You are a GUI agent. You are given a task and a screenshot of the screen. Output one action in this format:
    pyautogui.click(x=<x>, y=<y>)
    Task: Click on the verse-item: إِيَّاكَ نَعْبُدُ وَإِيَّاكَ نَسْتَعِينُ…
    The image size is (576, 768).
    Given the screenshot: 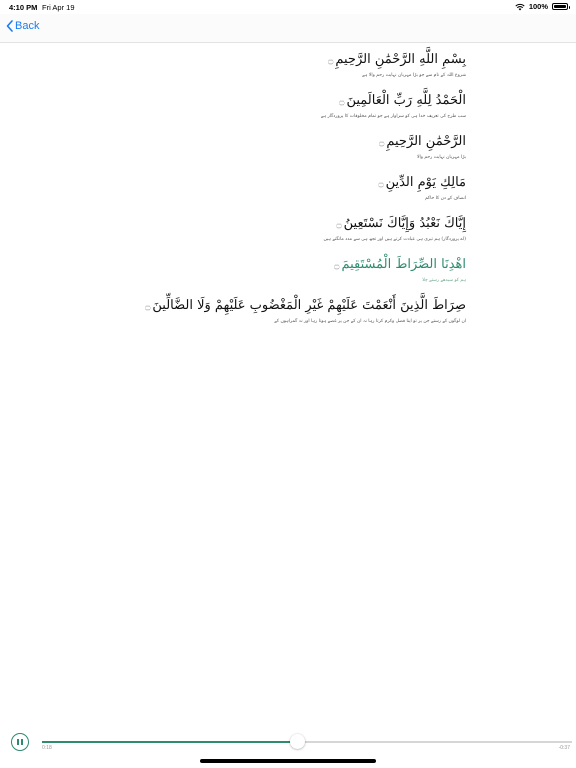 What is the action you would take?
    pyautogui.click(x=246, y=228)
    